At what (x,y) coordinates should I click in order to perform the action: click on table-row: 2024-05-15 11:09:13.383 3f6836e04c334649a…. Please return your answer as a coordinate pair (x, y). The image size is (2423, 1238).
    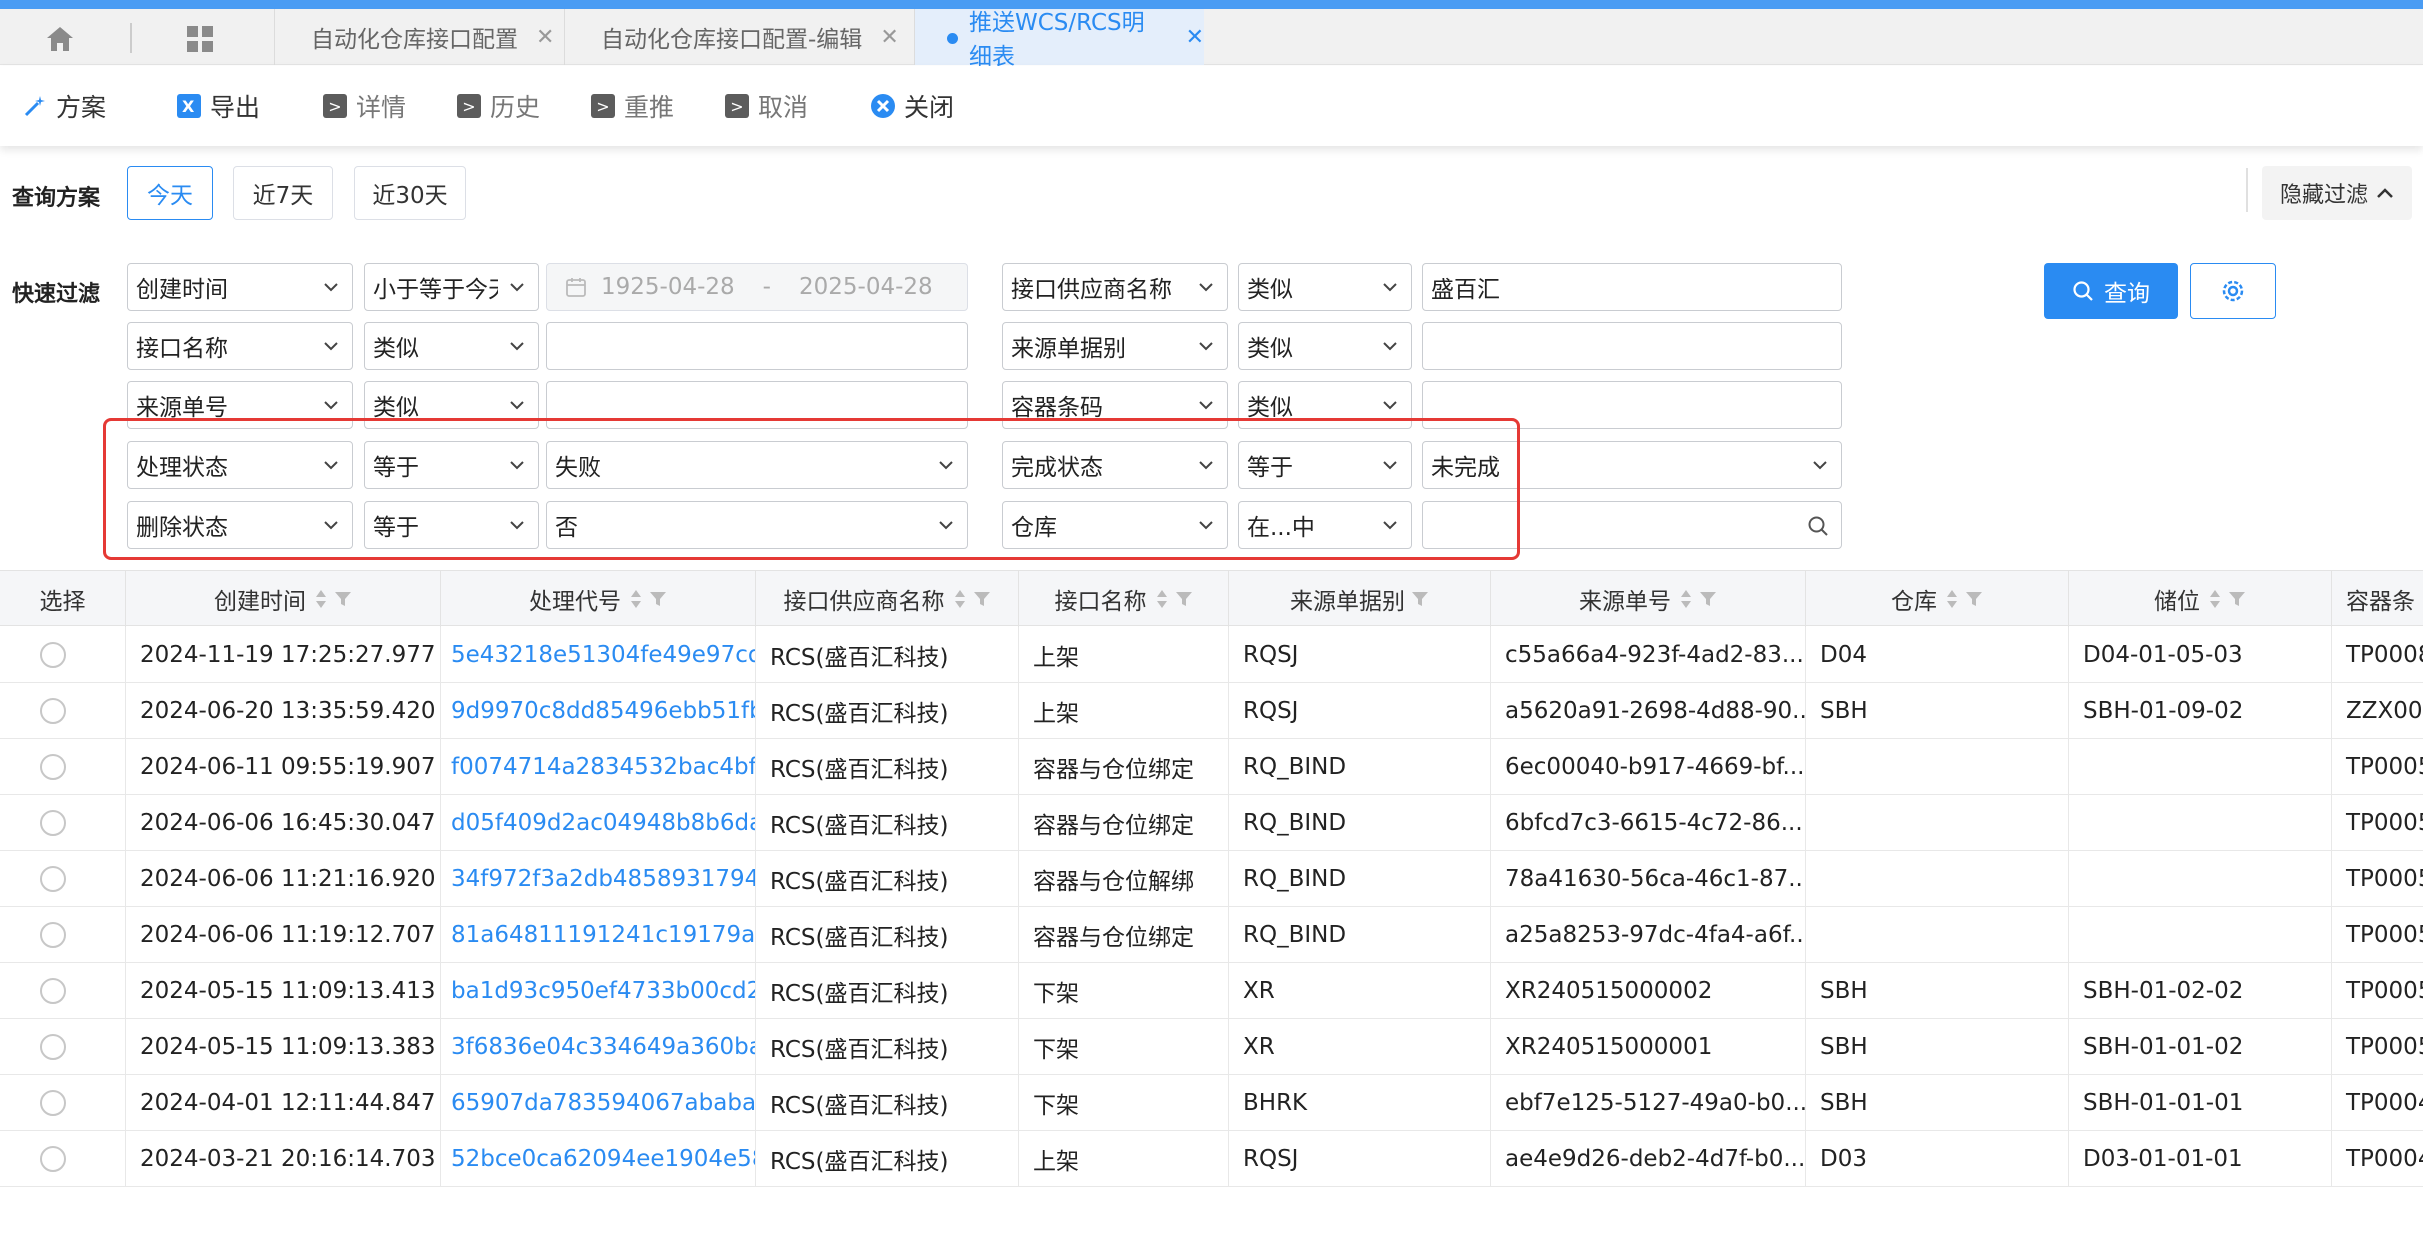
    Looking at the image, I should click on (1211, 1047).